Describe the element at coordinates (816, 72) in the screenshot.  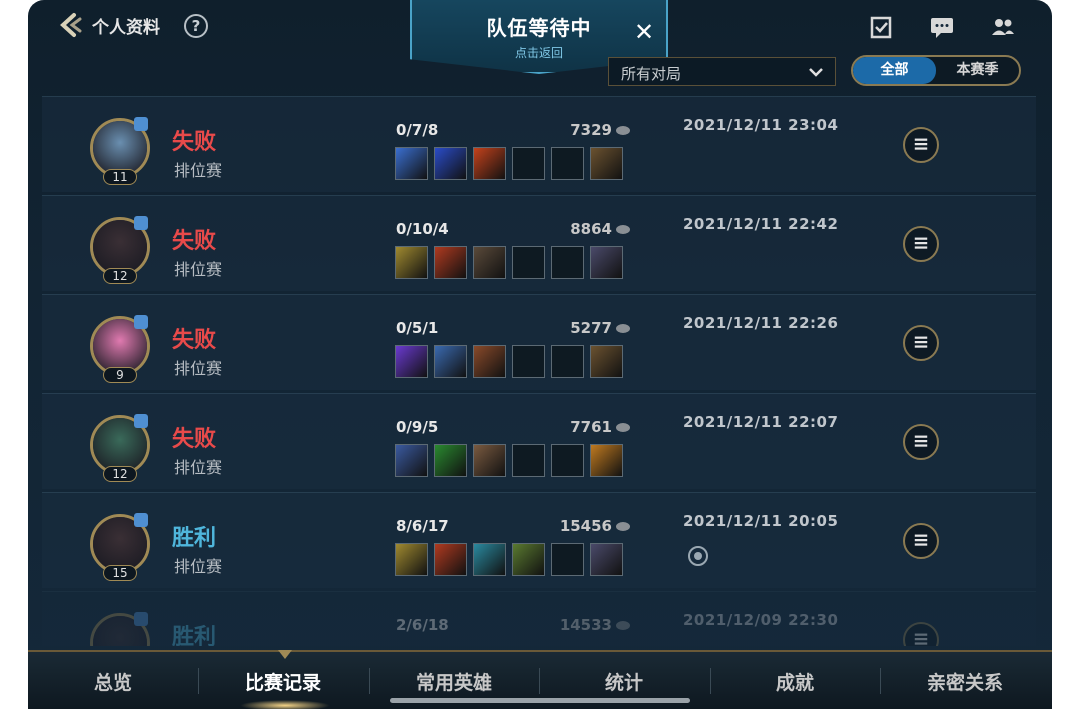
I see `chevron-down-icon` at that location.